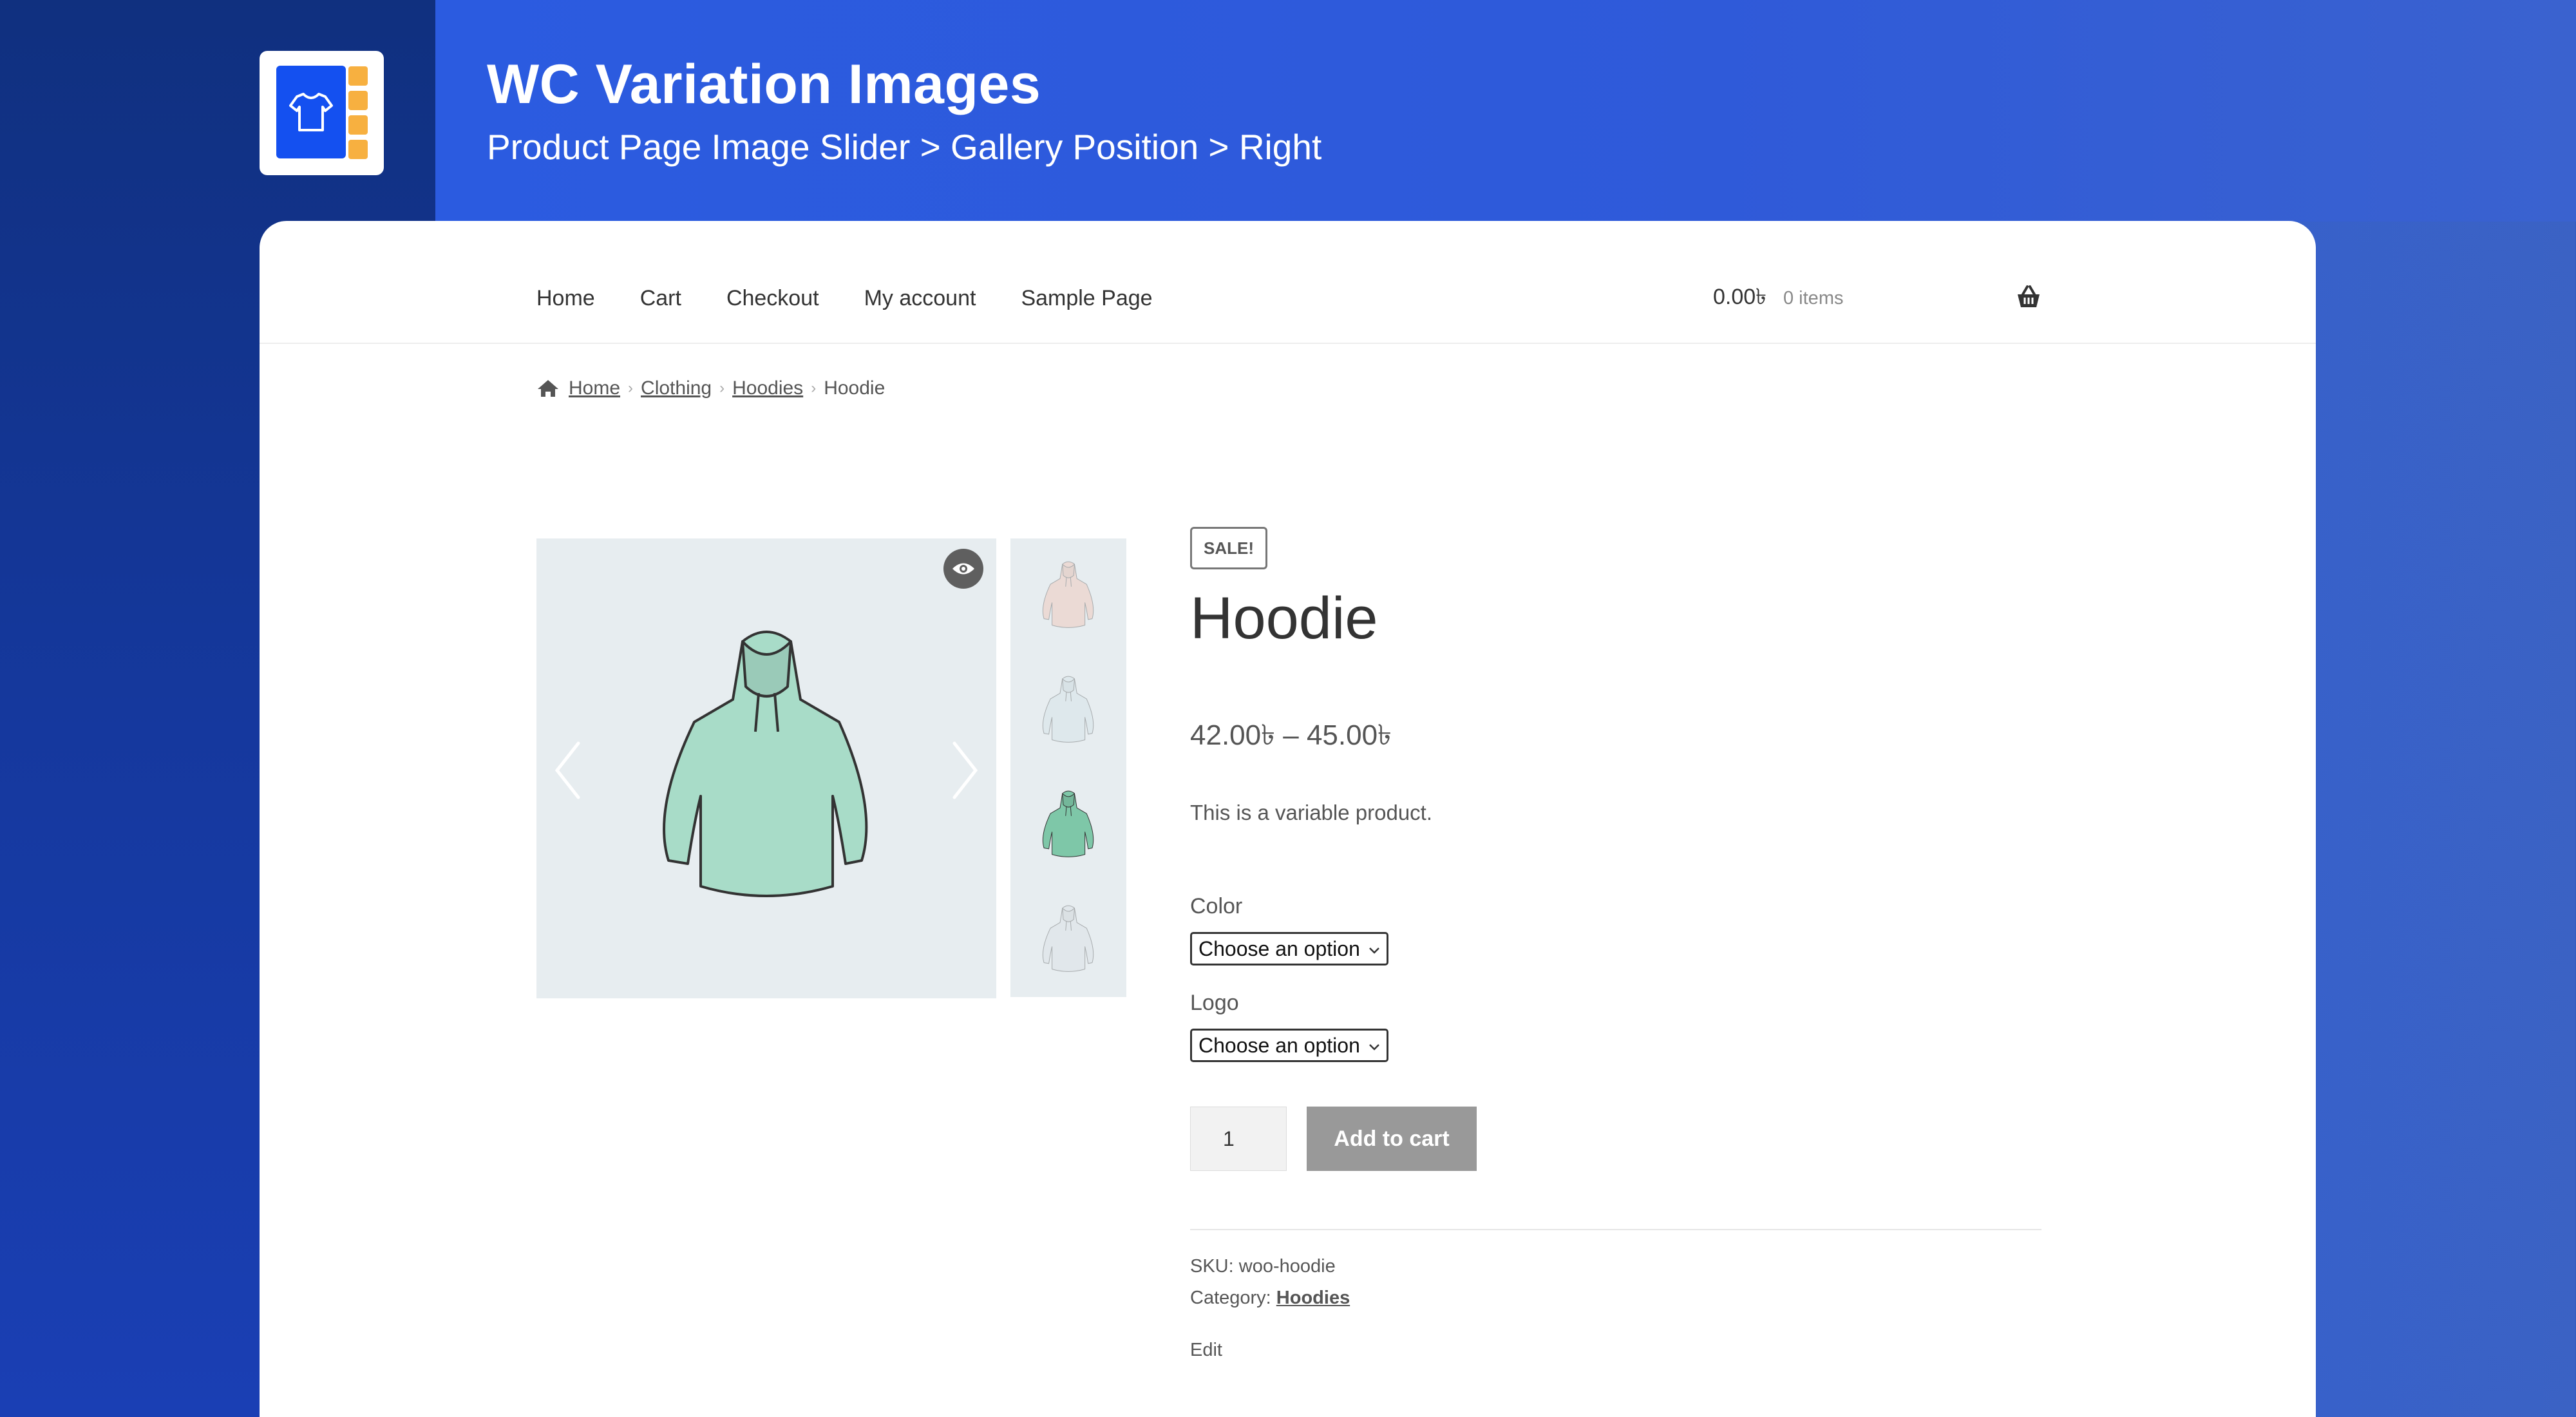 The image size is (2576, 1417). What do you see at coordinates (311, 112) in the screenshot?
I see `tshirt-icon` at bounding box center [311, 112].